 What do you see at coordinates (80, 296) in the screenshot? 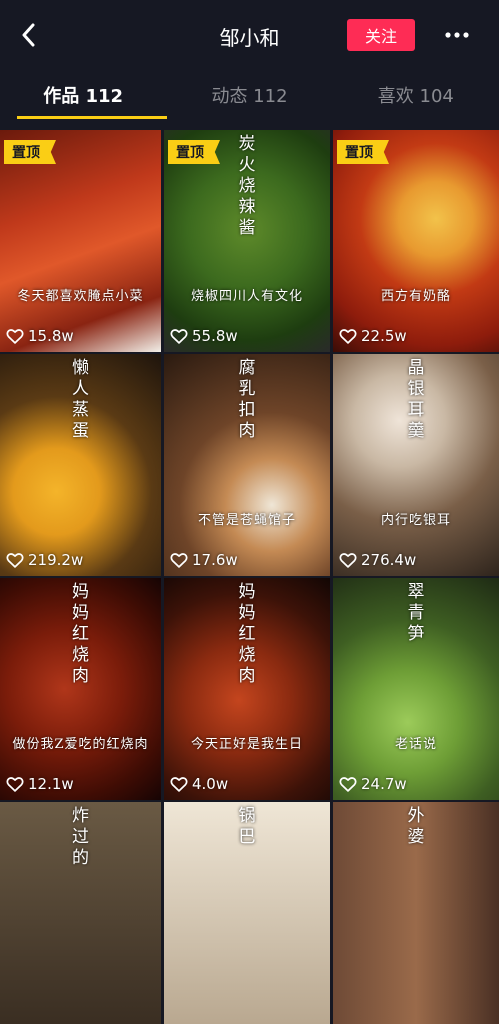
I see `video-subtitle: 冬天都喜欢腌点小菜` at bounding box center [80, 296].